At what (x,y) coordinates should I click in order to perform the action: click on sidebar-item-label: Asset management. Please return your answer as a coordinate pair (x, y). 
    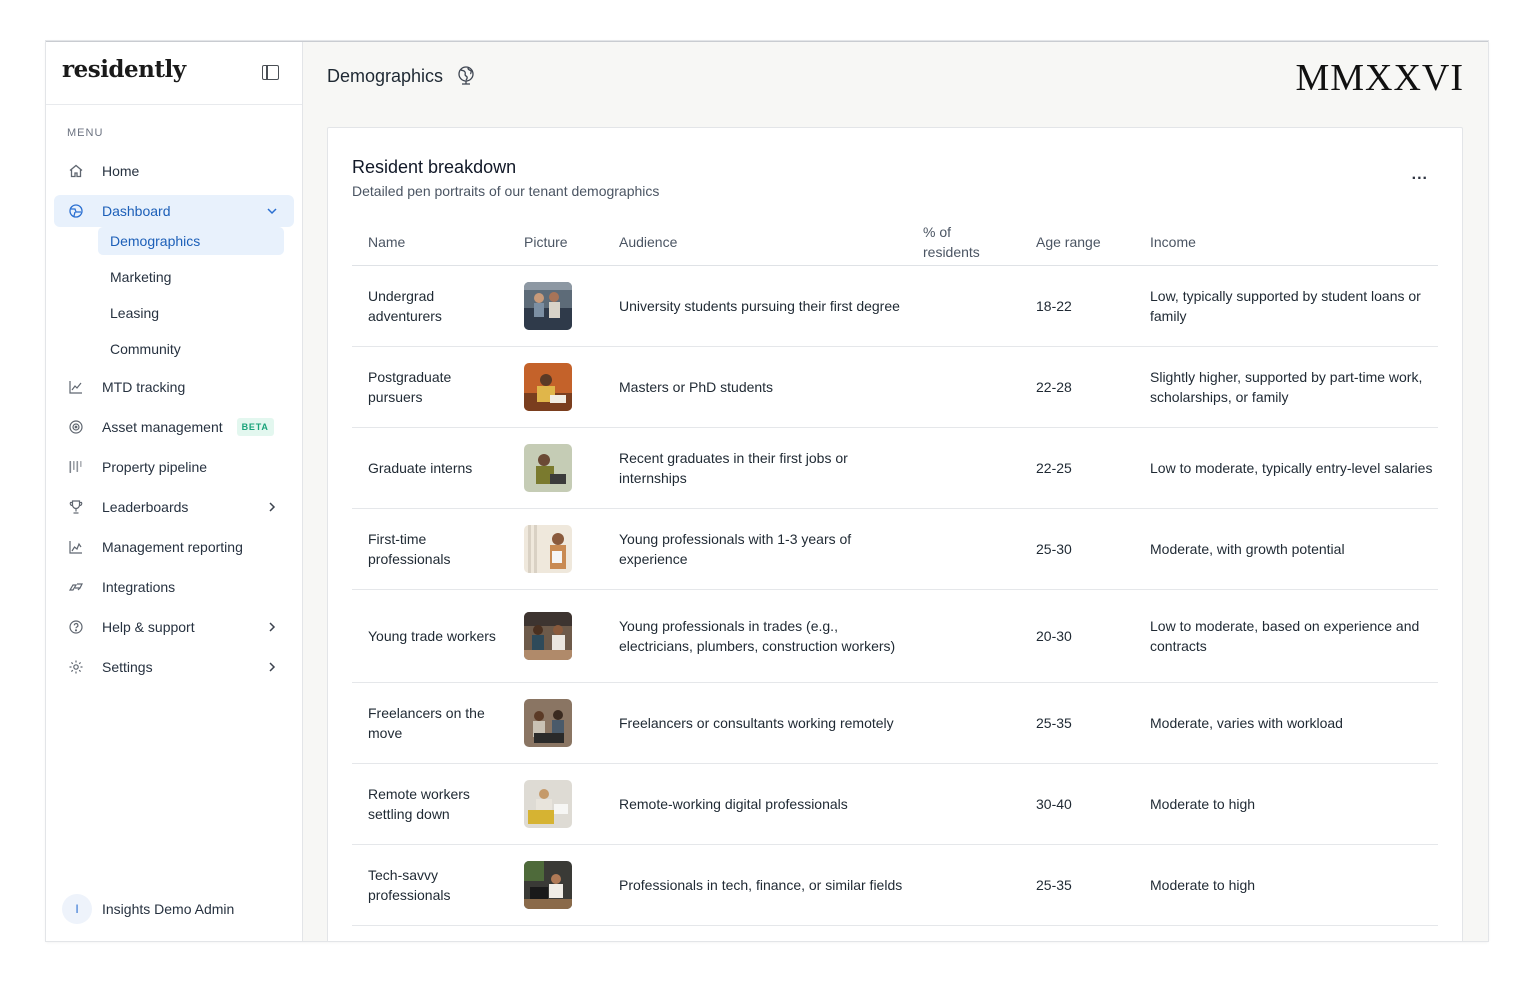
    Looking at the image, I should click on (162, 427).